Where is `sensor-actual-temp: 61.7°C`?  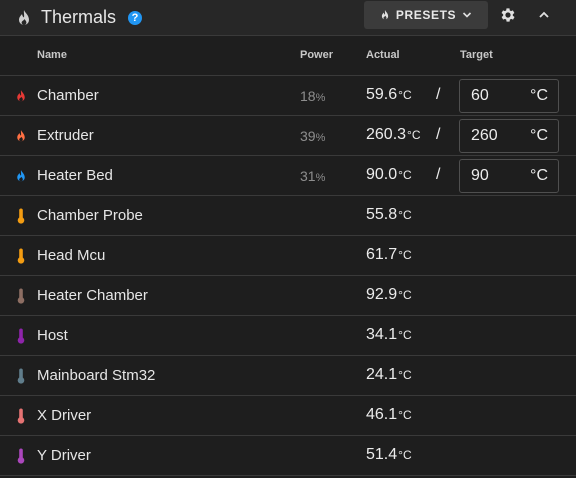
sensor-actual-temp: 61.7°C is located at coordinates (389, 255).